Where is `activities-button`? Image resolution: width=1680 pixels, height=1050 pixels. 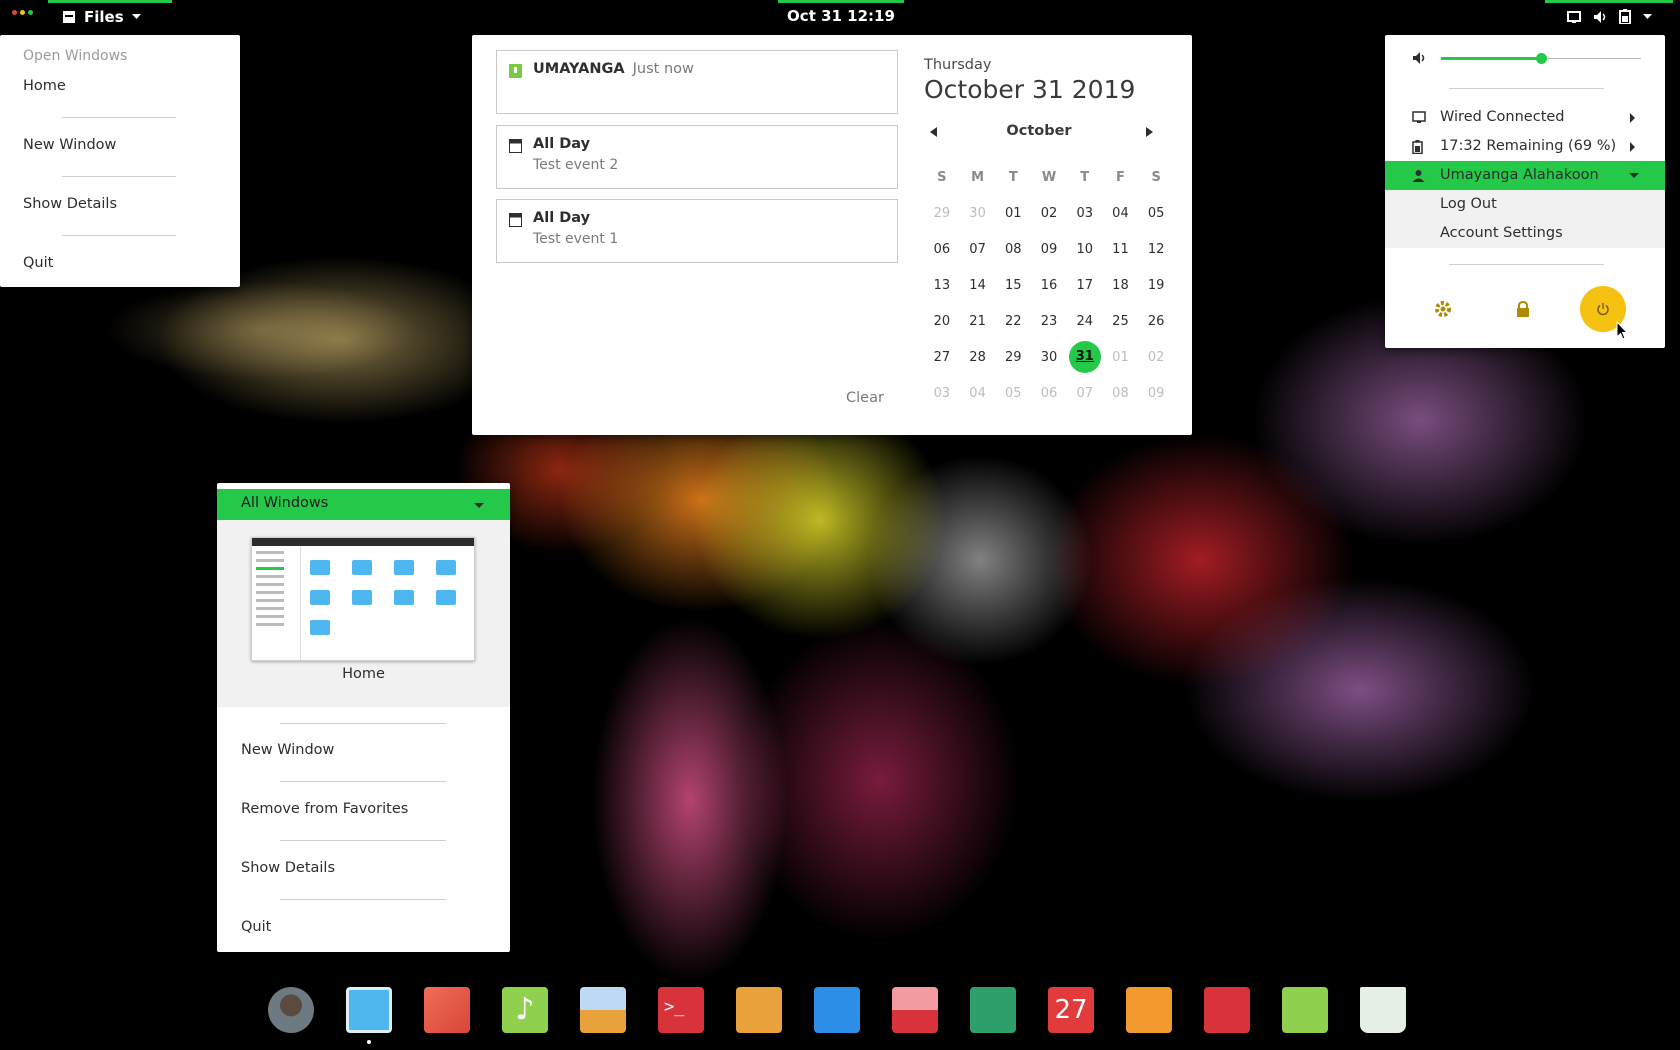 activities-button is located at coordinates (22, 12).